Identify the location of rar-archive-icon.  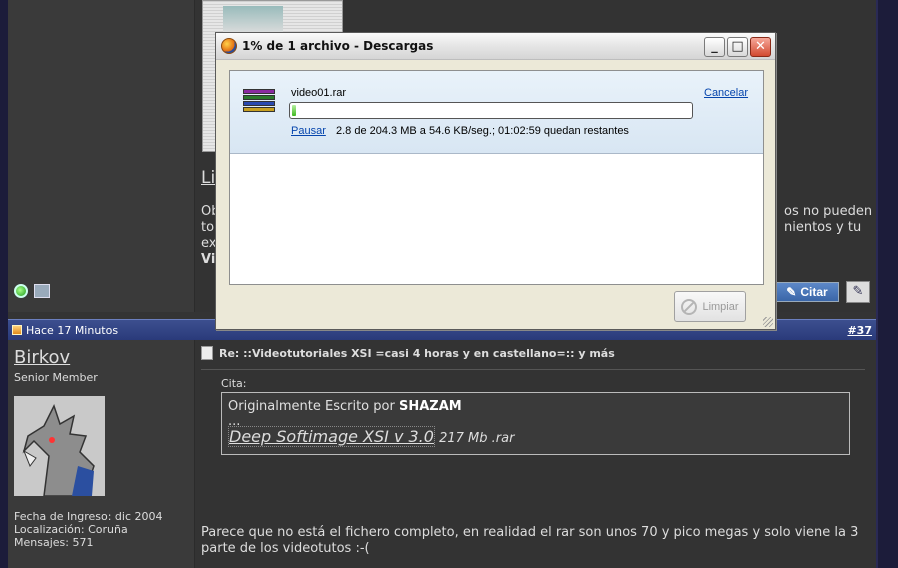
(259, 102).